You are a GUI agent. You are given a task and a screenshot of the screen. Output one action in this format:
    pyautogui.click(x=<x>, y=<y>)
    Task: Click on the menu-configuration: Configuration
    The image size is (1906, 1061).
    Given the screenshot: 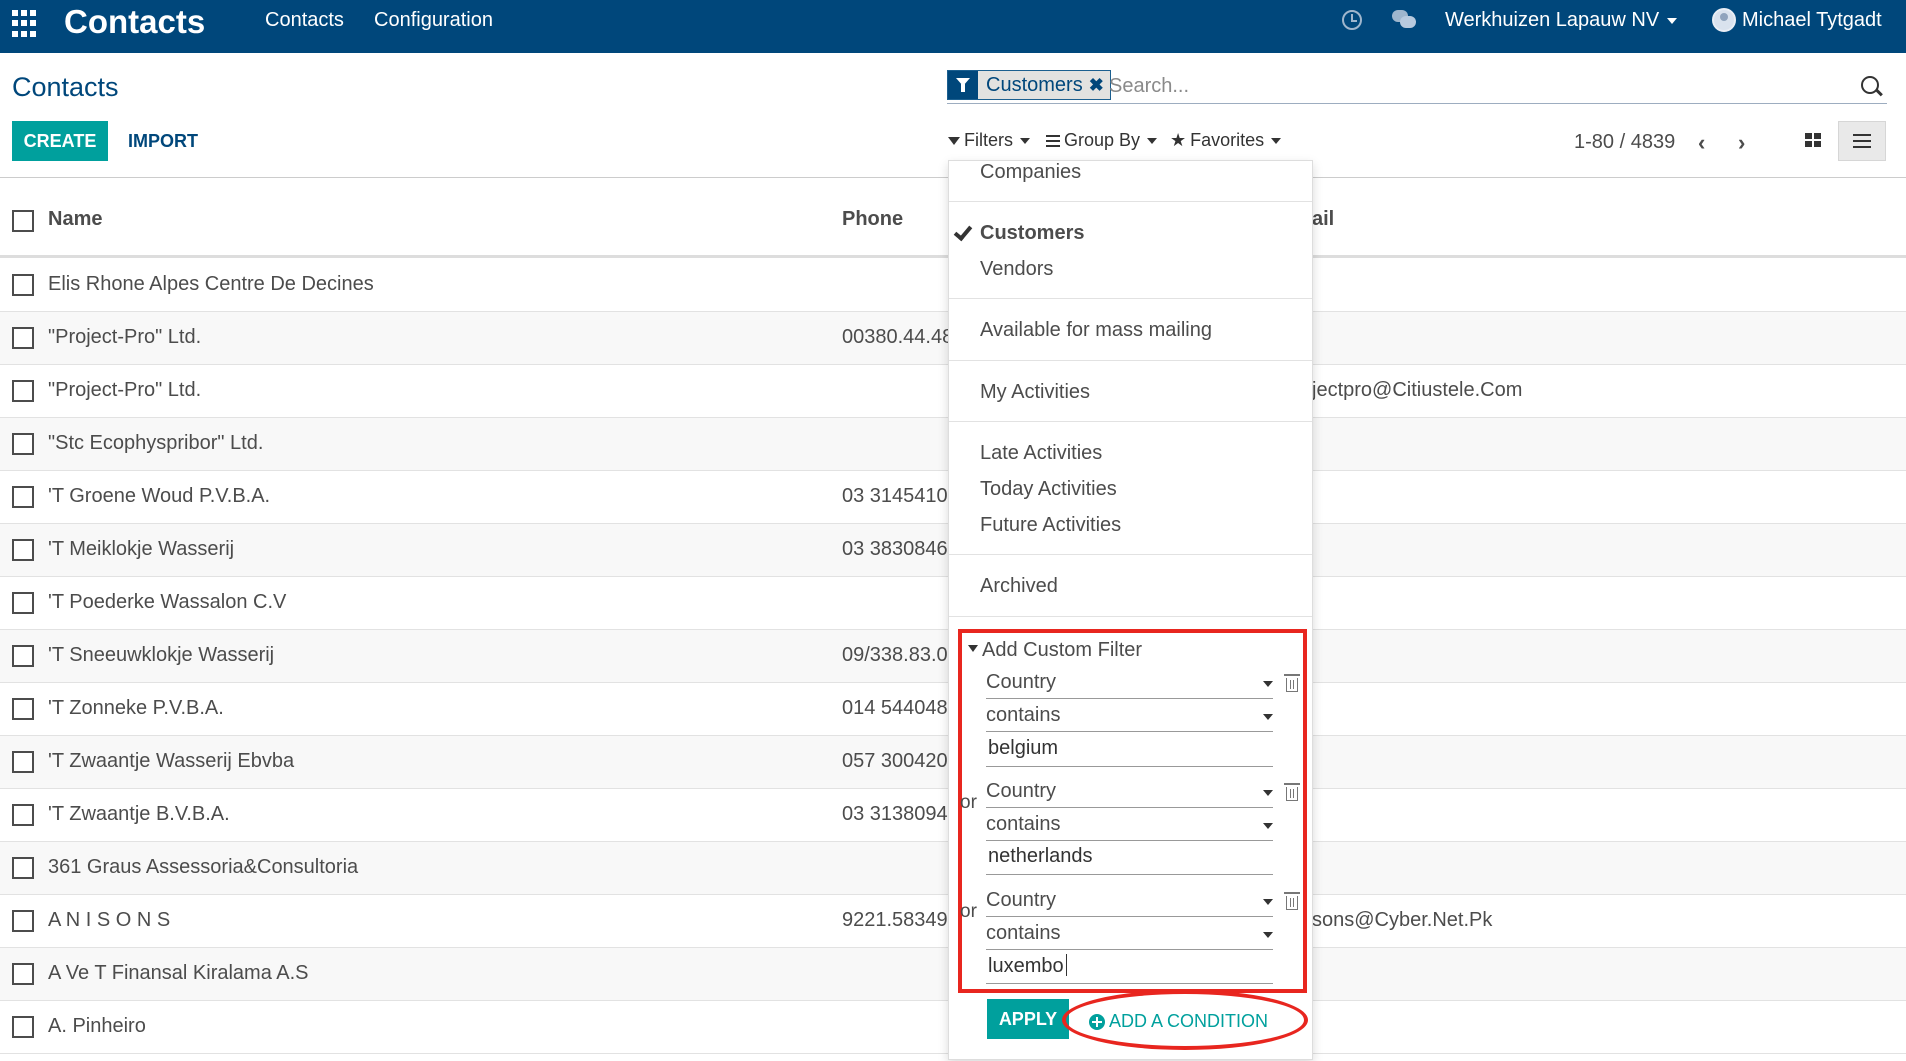 What is the action you would take?
    pyautogui.click(x=433, y=20)
    